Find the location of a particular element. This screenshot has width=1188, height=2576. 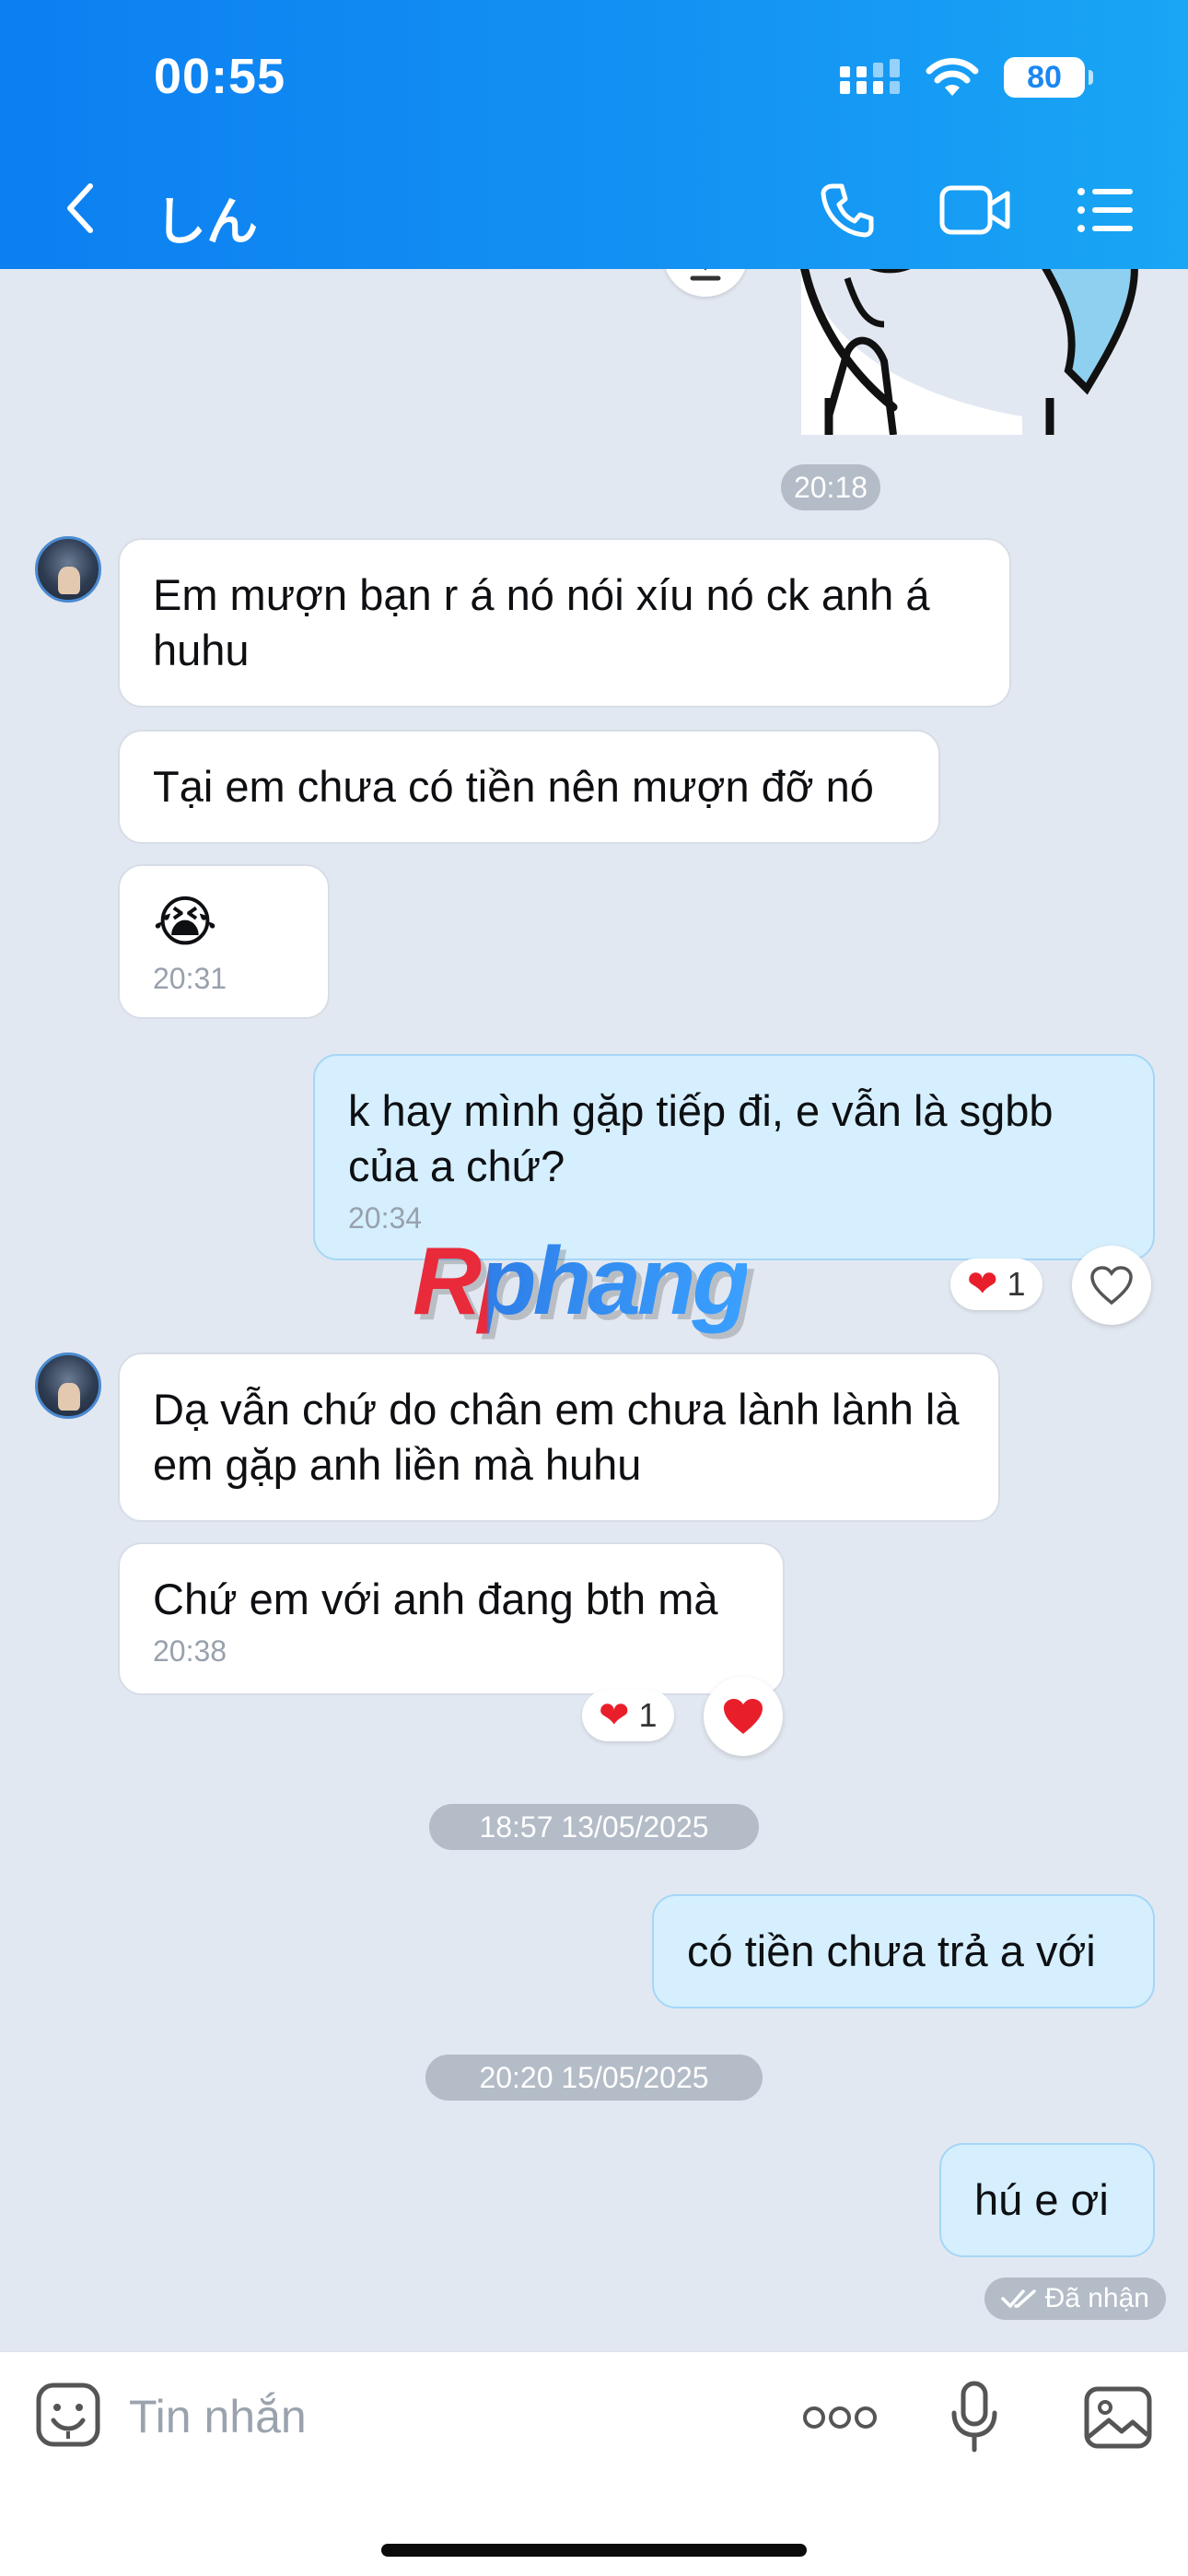

video-call-icon is located at coordinates (975, 210).